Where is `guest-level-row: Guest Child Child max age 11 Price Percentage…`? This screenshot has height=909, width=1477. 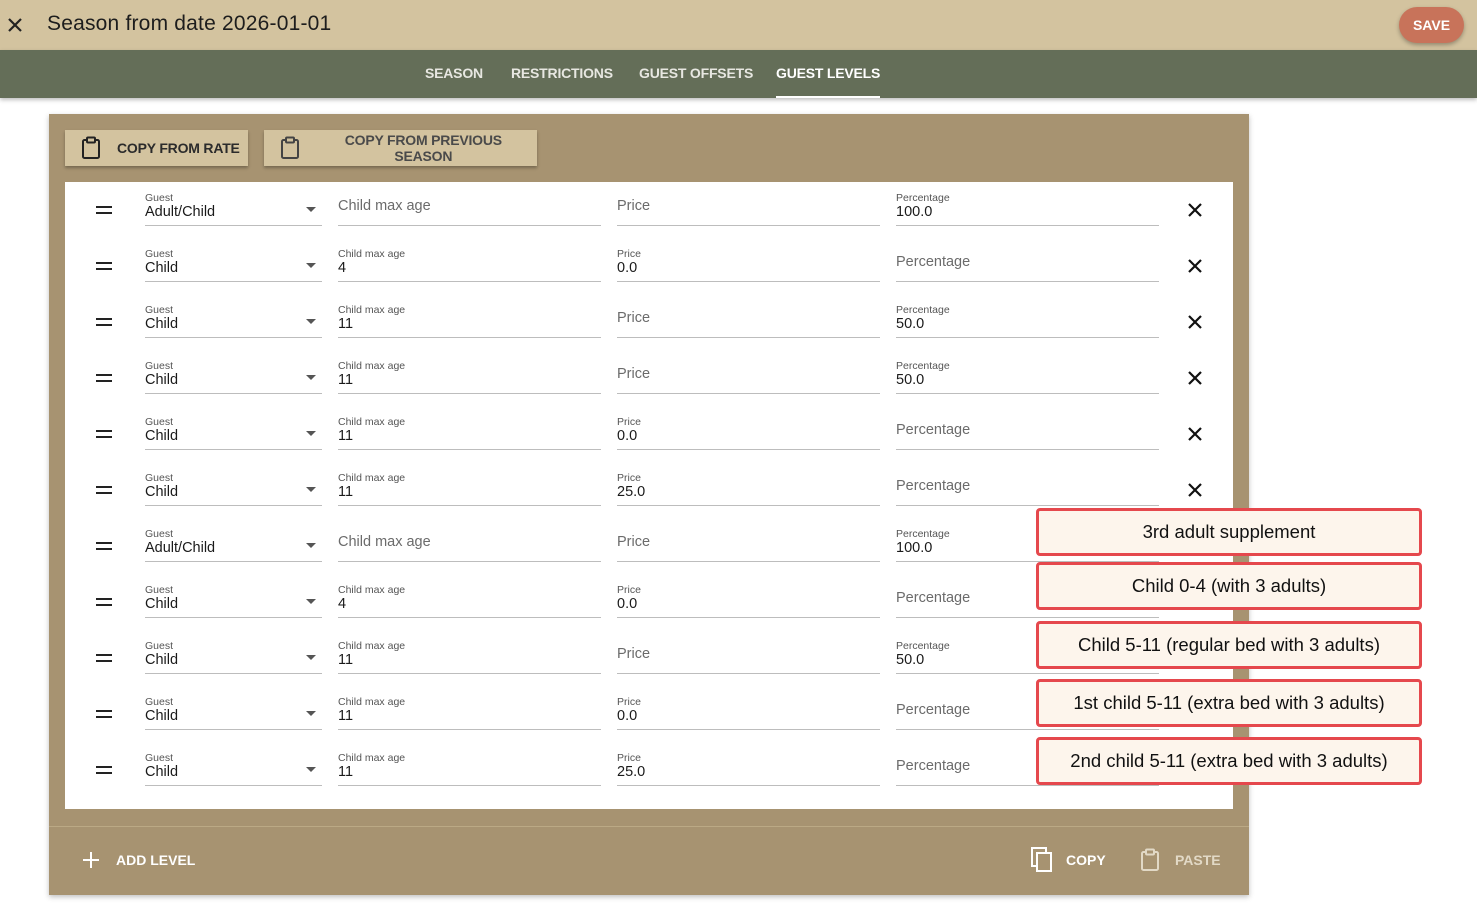 guest-level-row: Guest Child Child max age 11 Price Percentage… is located at coordinates (649, 378).